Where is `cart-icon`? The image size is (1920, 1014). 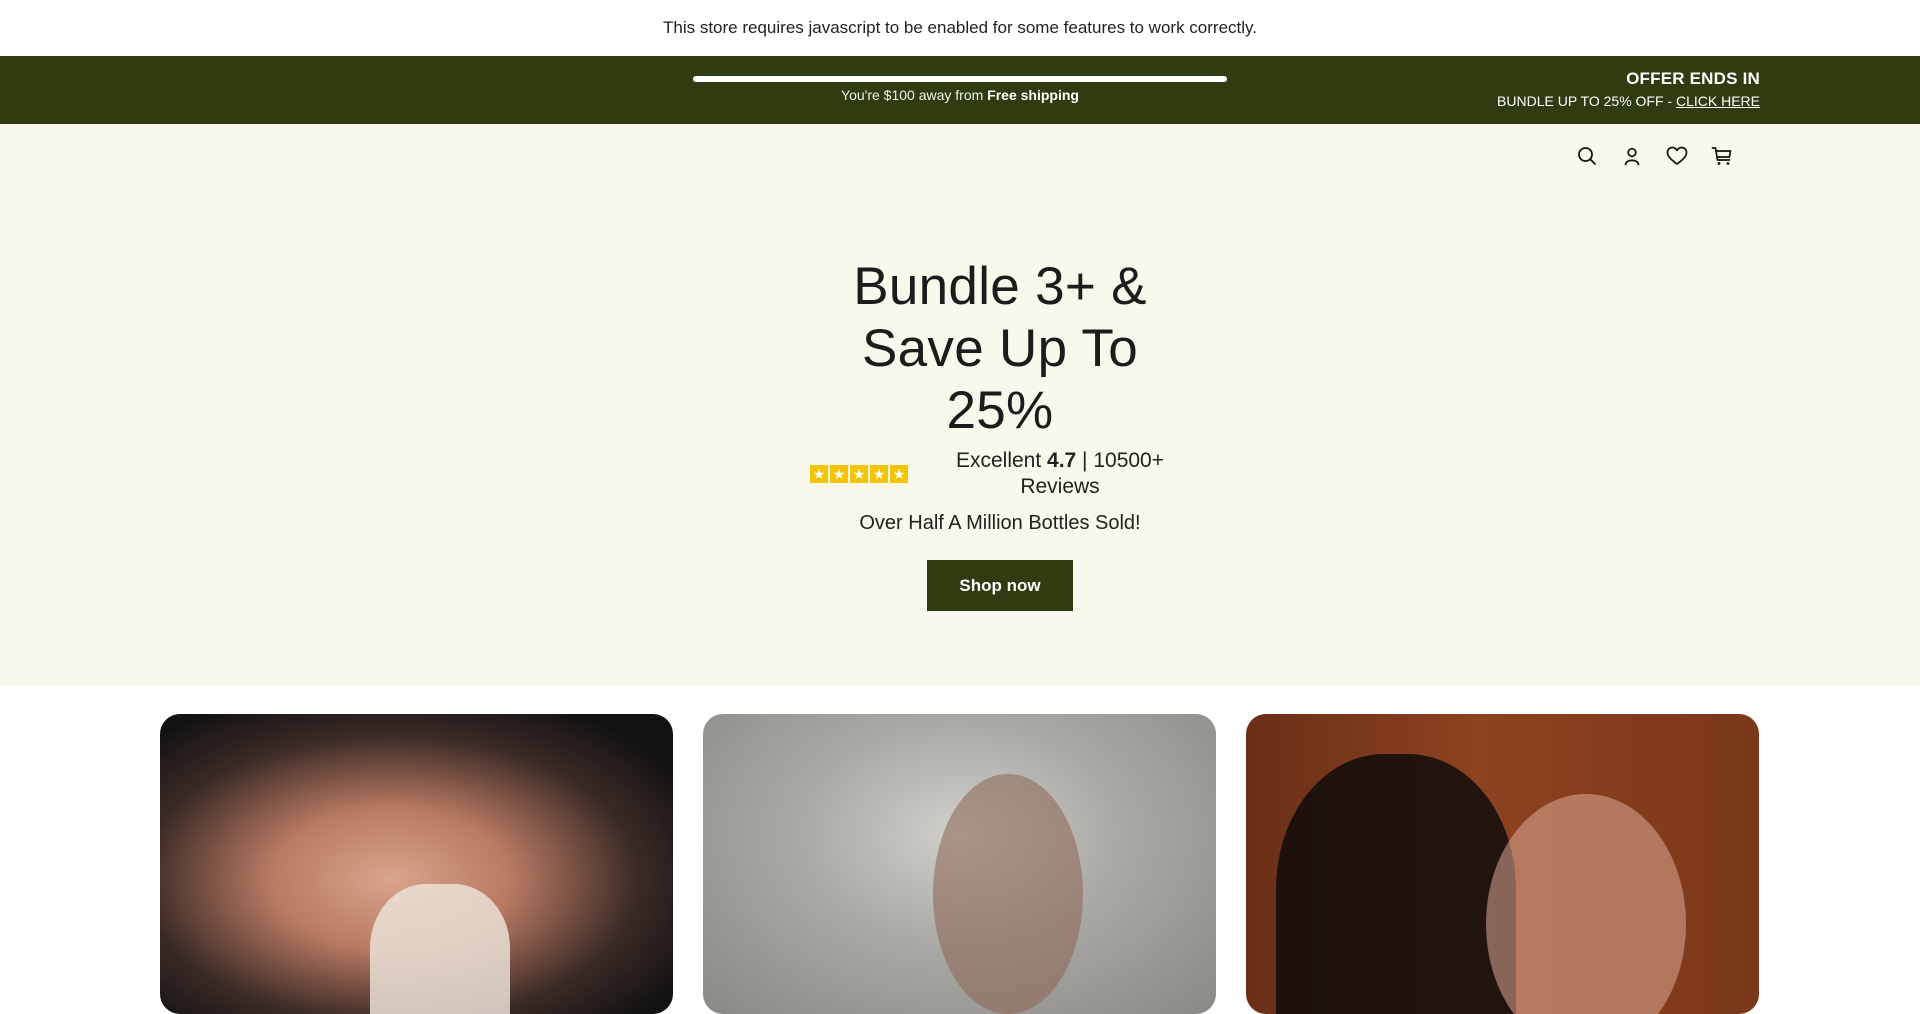 cart-icon is located at coordinates (1722, 156).